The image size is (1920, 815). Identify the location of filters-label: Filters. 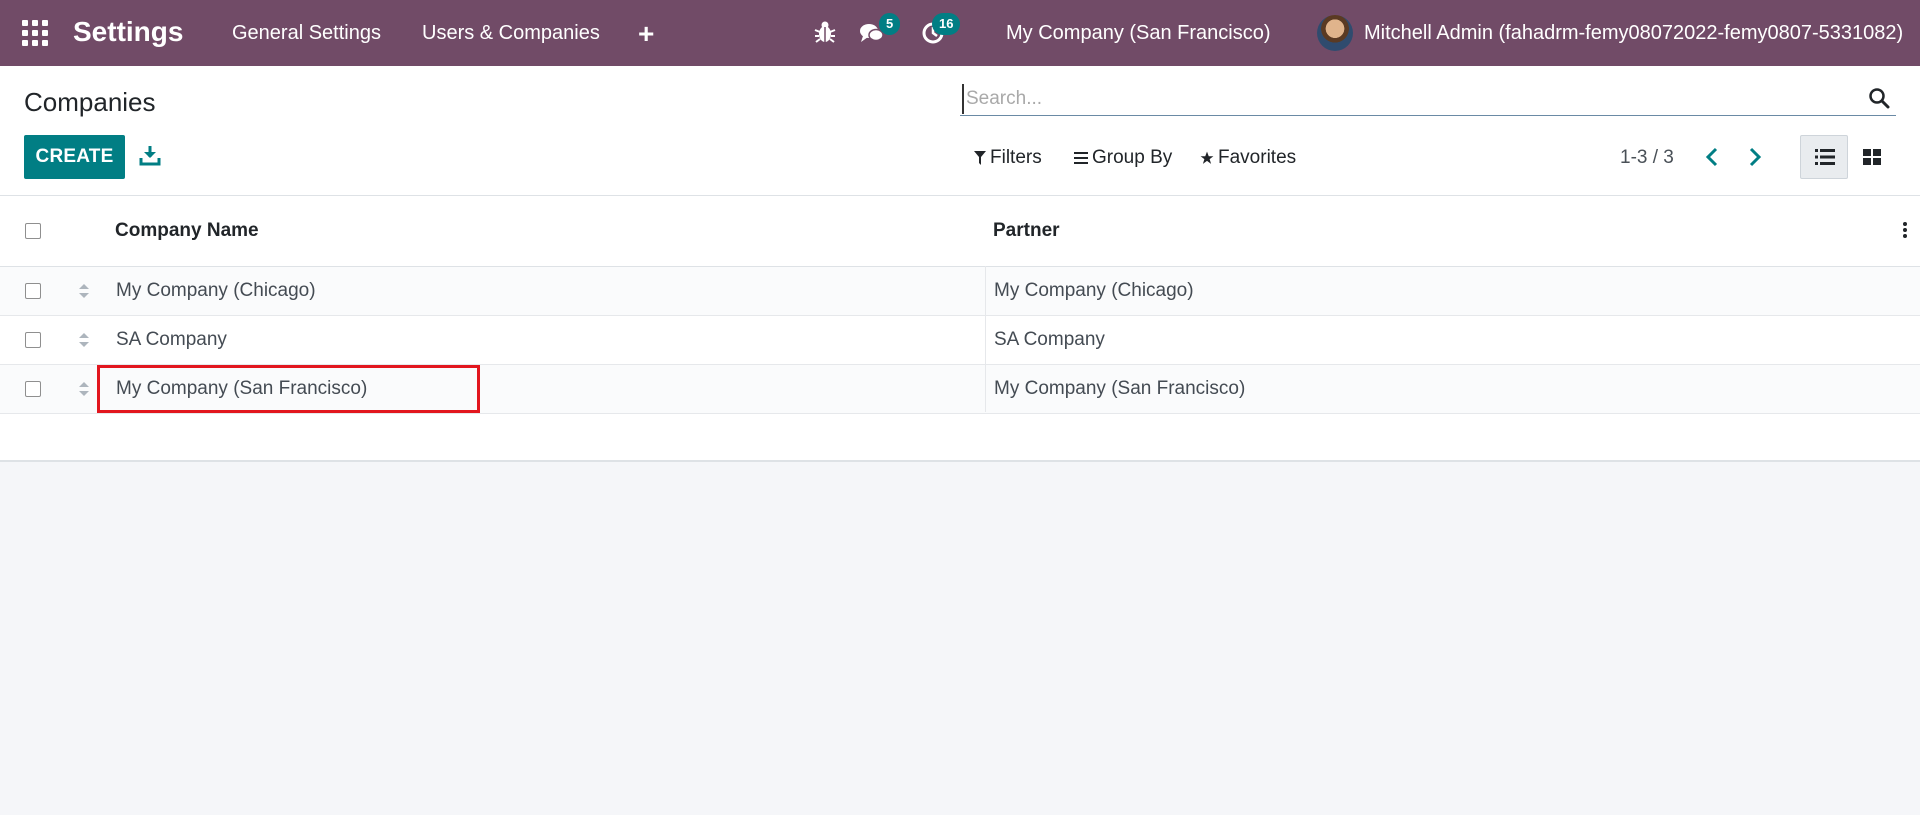
(1016, 157).